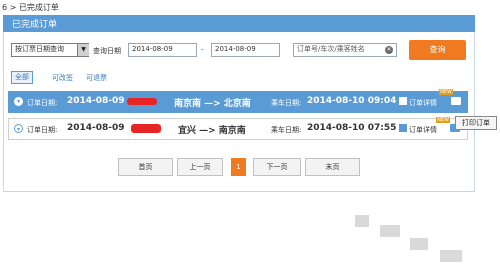 This screenshot has width=500, height=278. I want to click on prev-page-button: 上一页, so click(200, 167).